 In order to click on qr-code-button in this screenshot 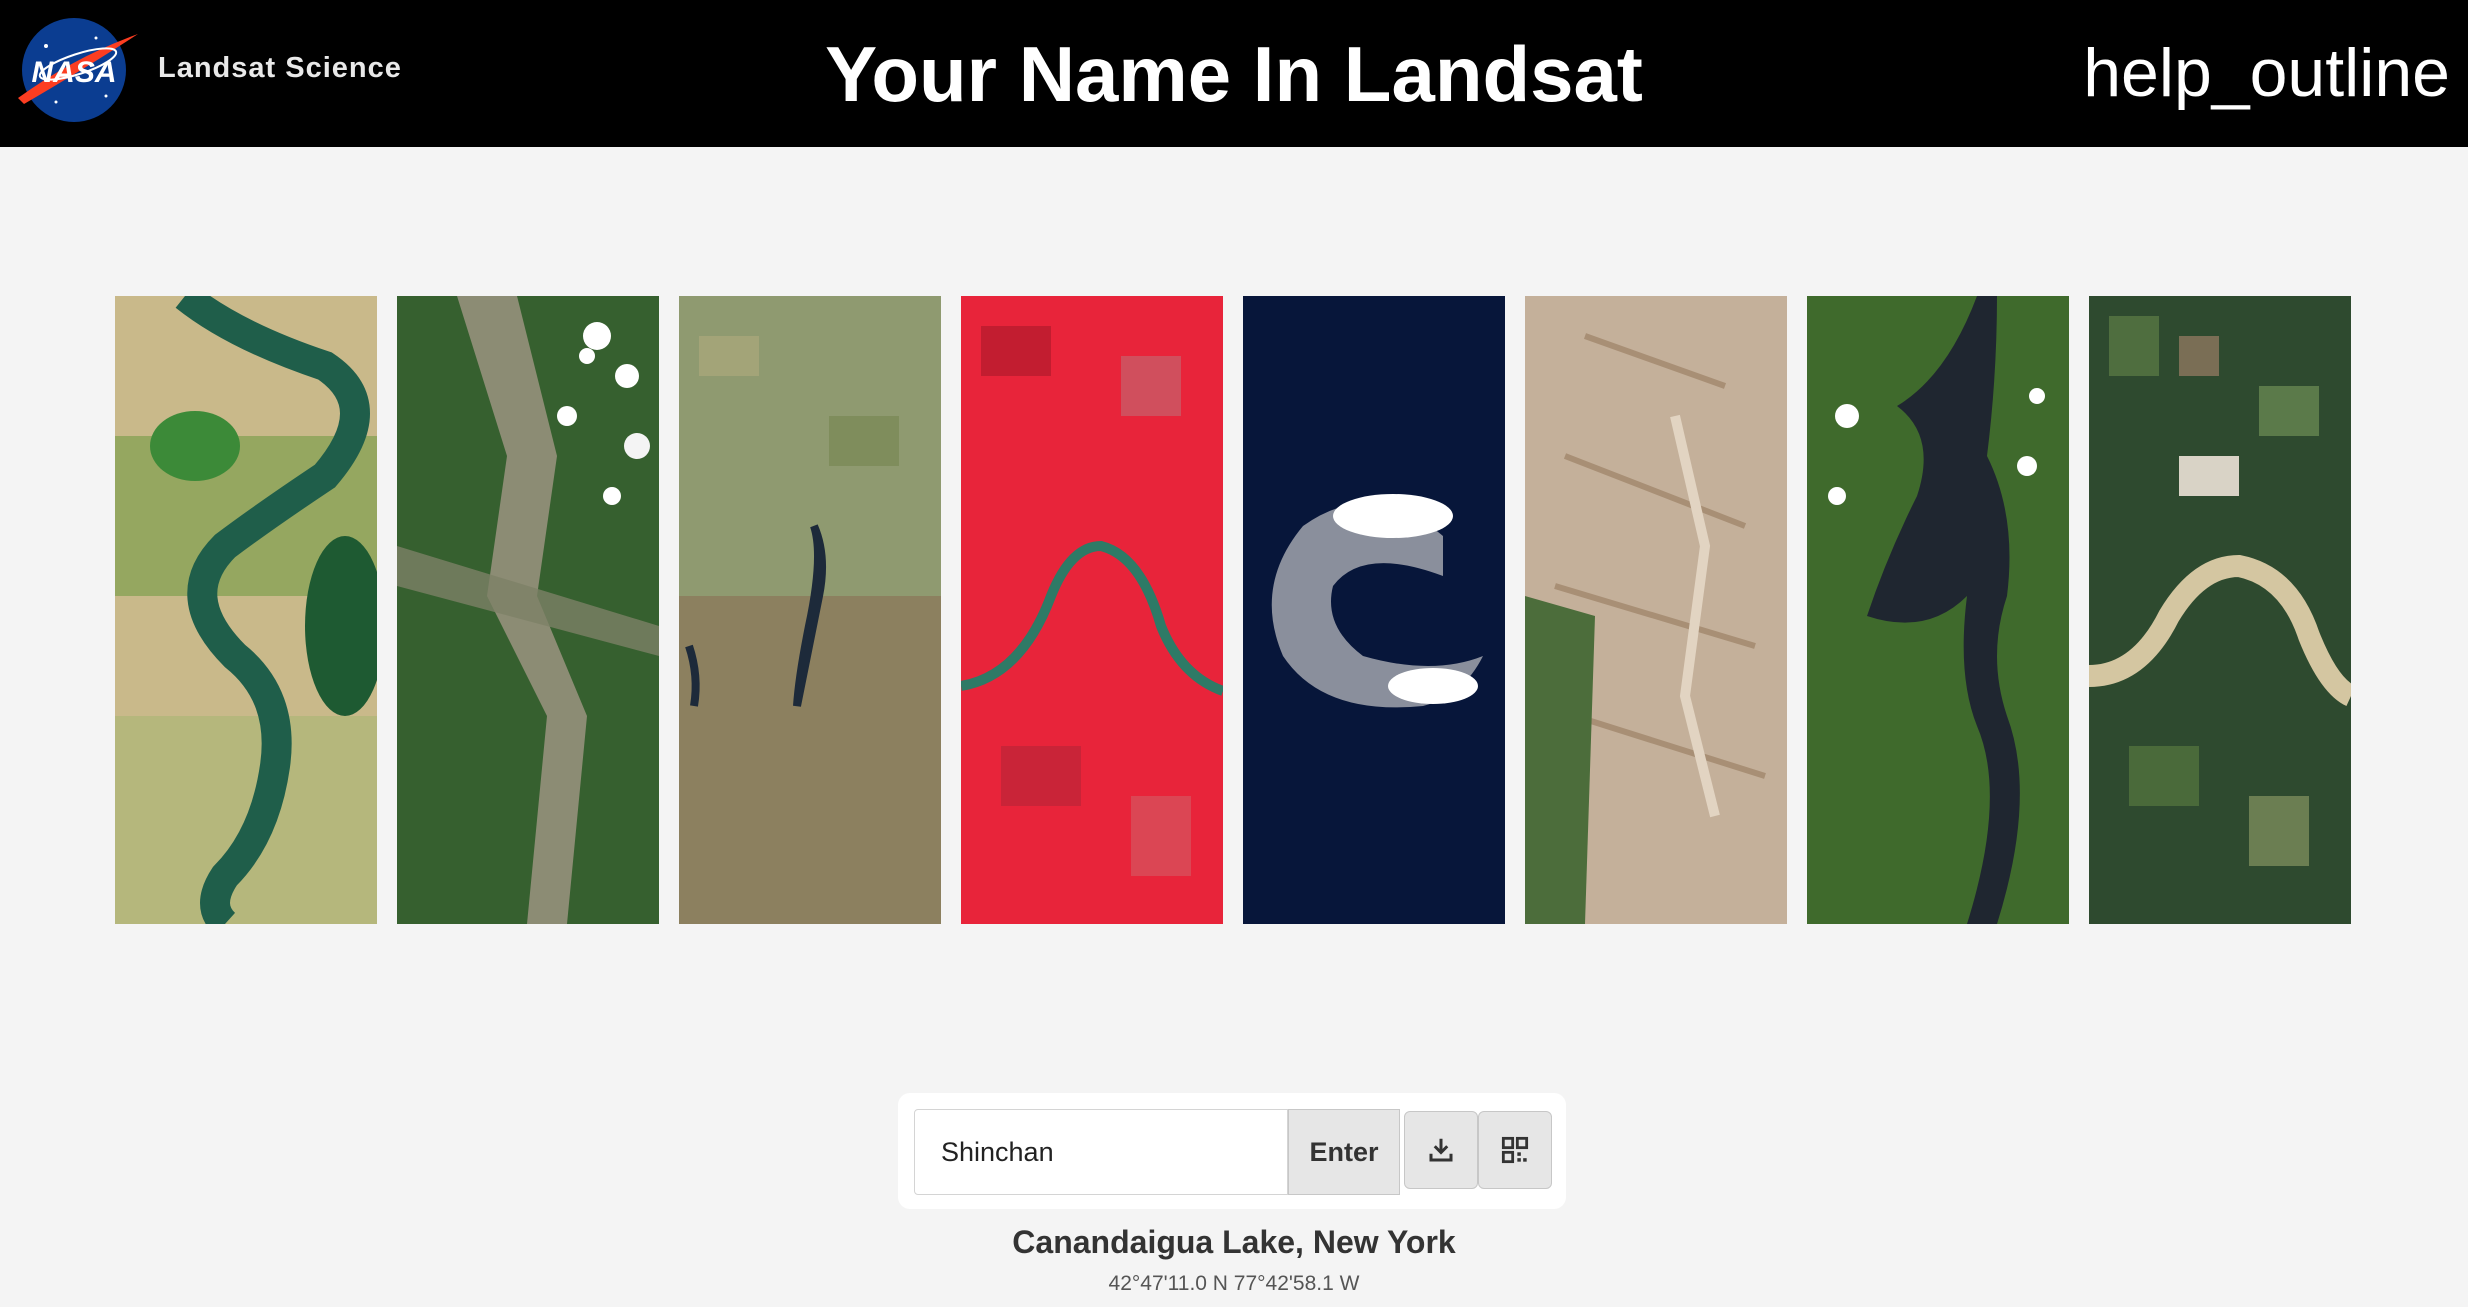, I will do `click(1515, 1150)`.